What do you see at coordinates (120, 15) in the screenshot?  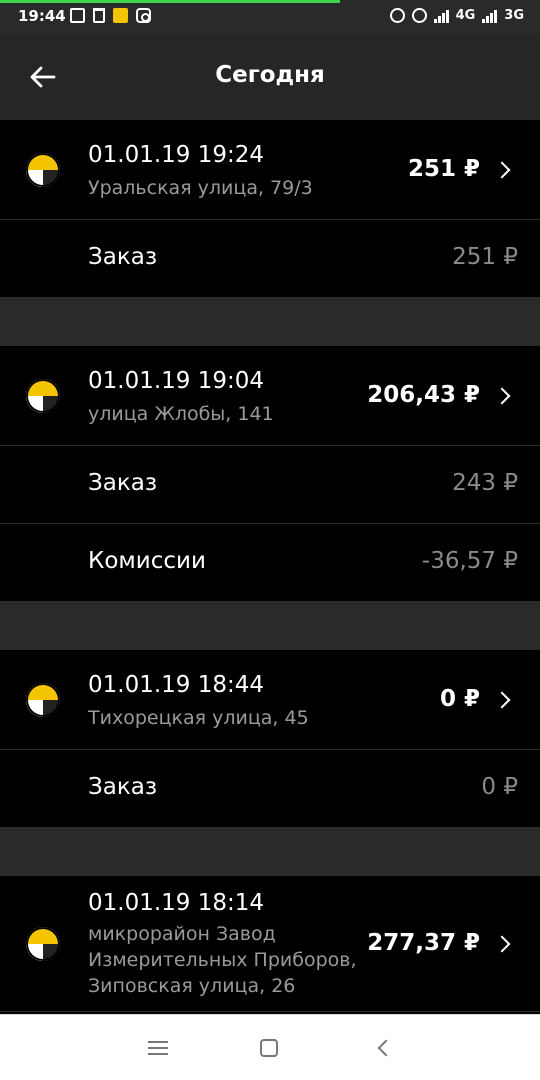 I see `app-notification-icon` at bounding box center [120, 15].